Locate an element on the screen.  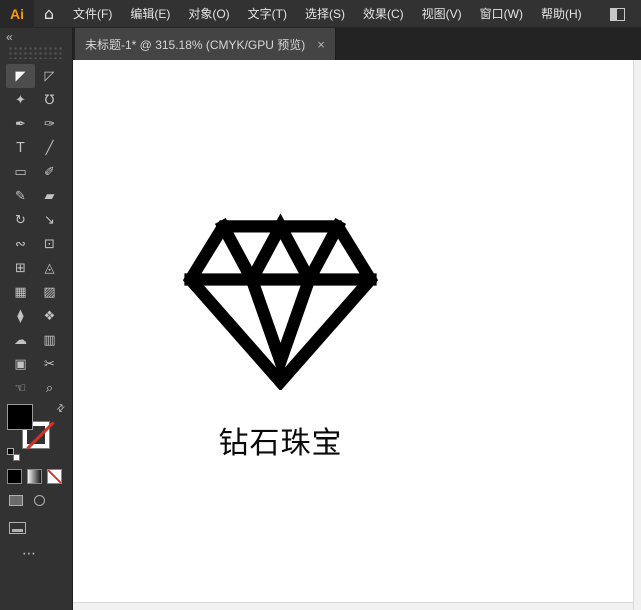
menu-type: 文字(T) is located at coordinates (267, 14).